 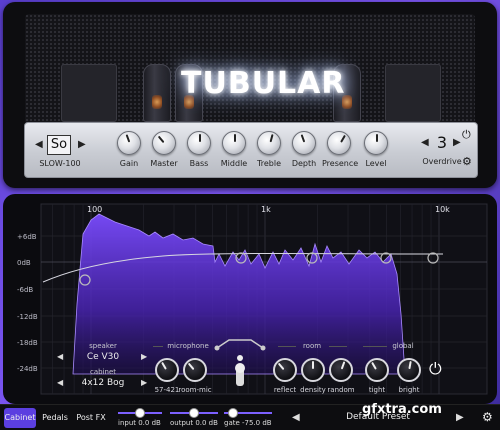 What do you see at coordinates (263, 83) in the screenshot?
I see `tubular-logo: TUBULAR` at bounding box center [263, 83].